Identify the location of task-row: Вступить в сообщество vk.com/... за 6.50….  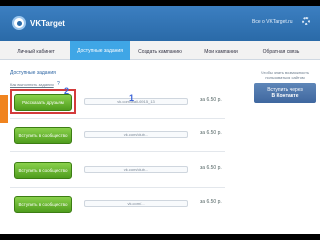
(116, 204).